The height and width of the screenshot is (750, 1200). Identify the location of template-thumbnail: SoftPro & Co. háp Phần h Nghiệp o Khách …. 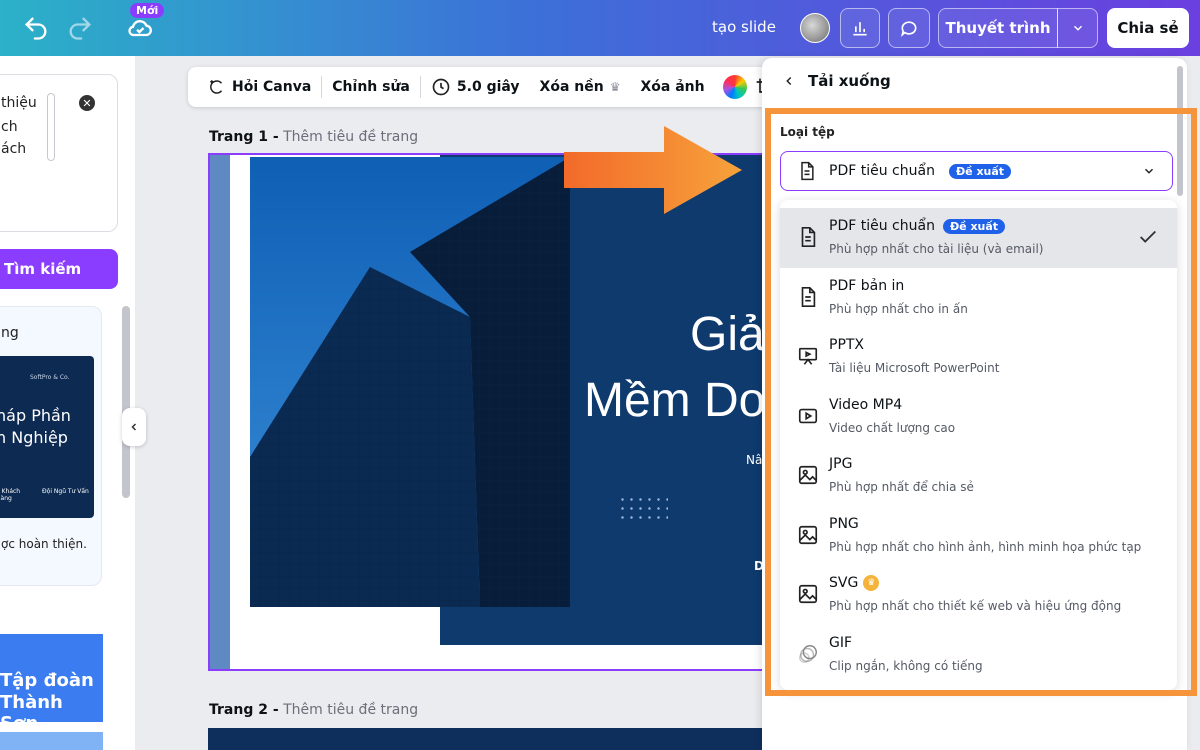
(47, 437).